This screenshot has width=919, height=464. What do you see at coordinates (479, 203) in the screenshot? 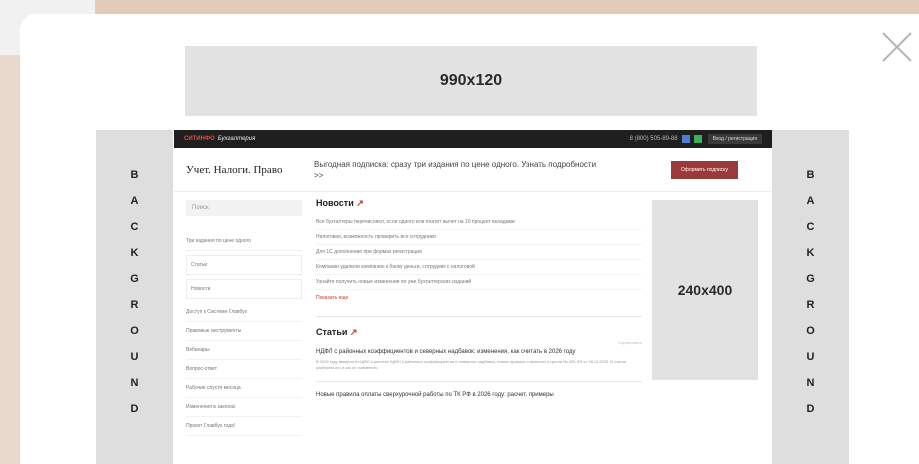
I see `news-heading: Новости ↗` at bounding box center [479, 203].